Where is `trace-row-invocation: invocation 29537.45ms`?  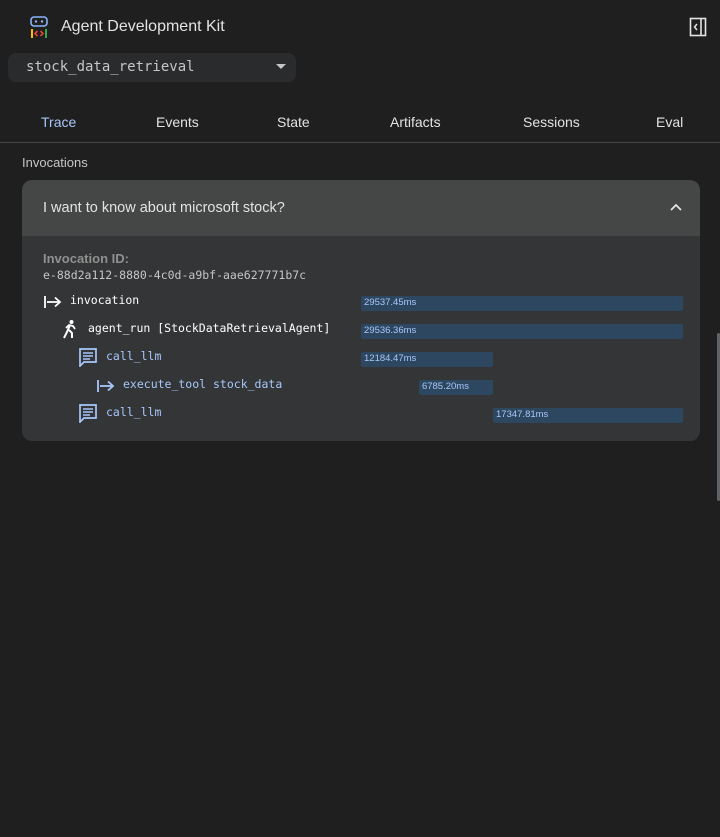
trace-row-invocation: invocation 29537.45ms is located at coordinates (361, 302).